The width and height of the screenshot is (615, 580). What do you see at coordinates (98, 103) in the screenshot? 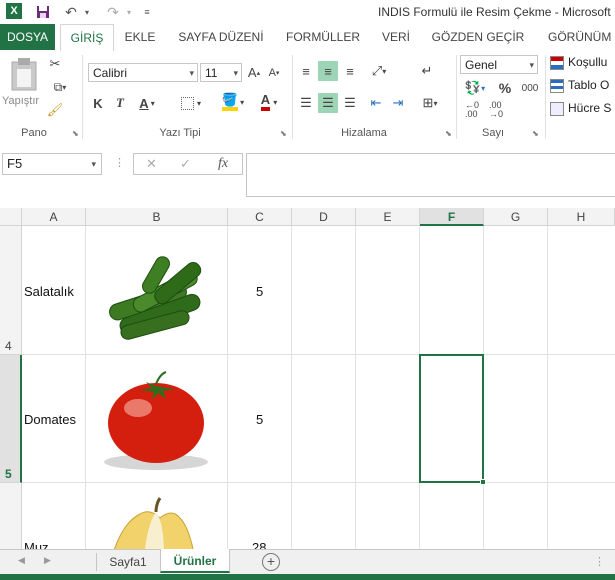
I see `bold-button: K` at bounding box center [98, 103].